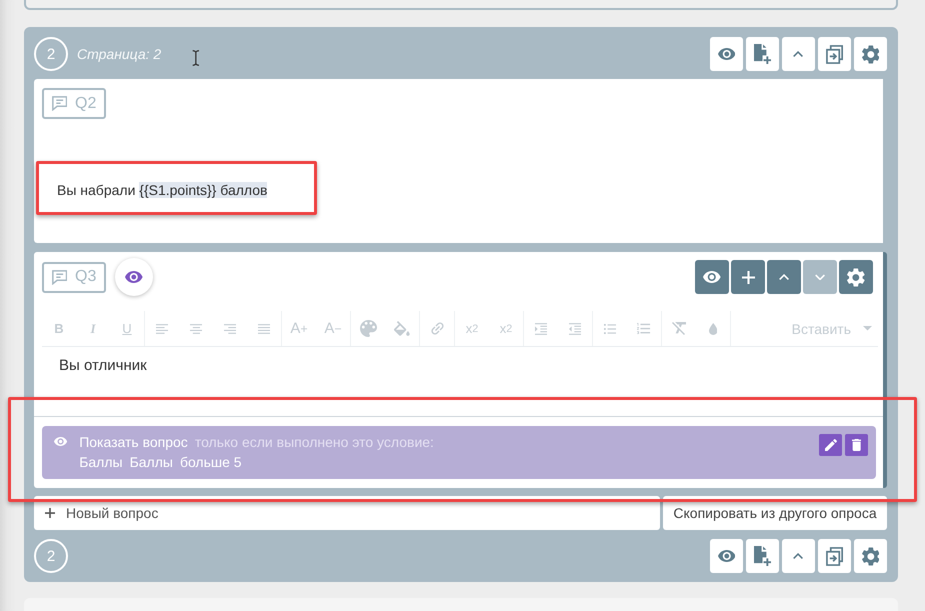 The width and height of the screenshot is (925, 611). Describe the element at coordinates (867, 328) in the screenshot. I see `caret-icon` at that location.